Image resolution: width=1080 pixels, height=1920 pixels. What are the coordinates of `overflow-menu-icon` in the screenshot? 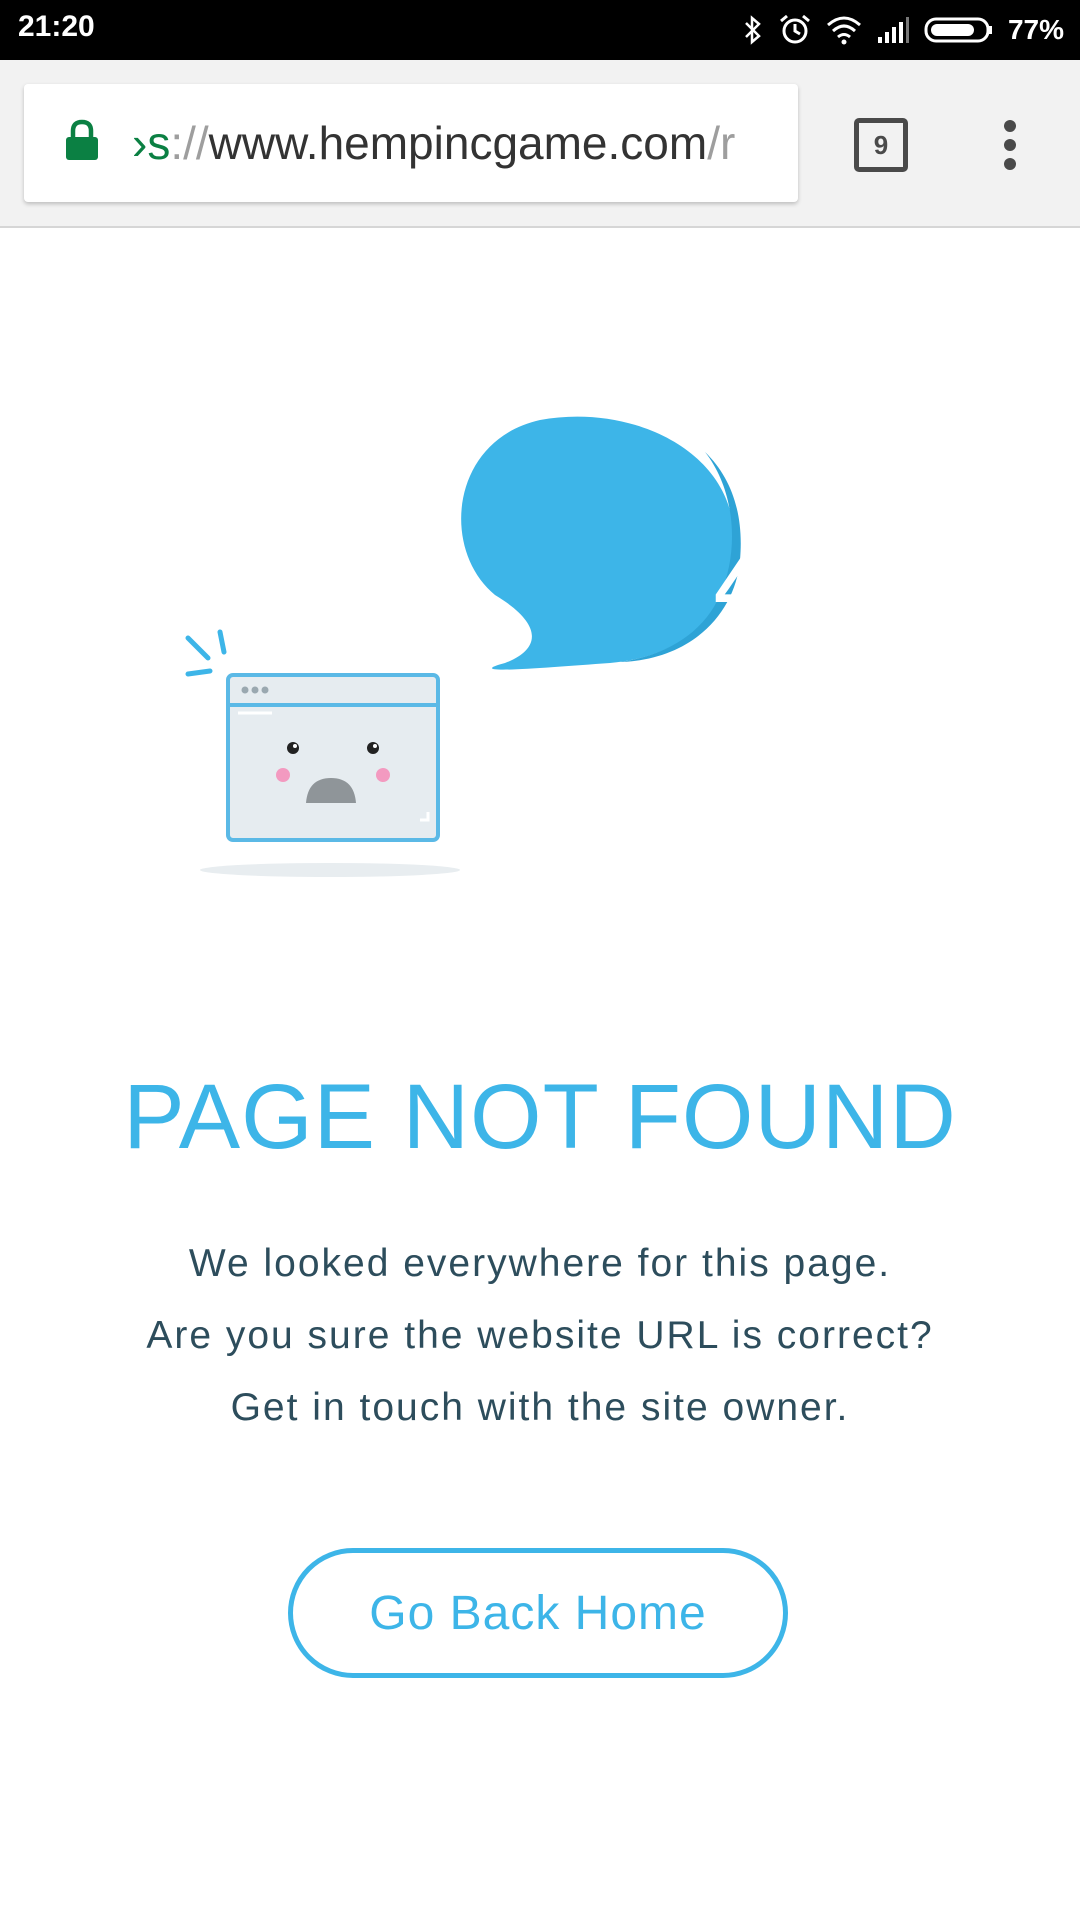 It's located at (1010, 145).